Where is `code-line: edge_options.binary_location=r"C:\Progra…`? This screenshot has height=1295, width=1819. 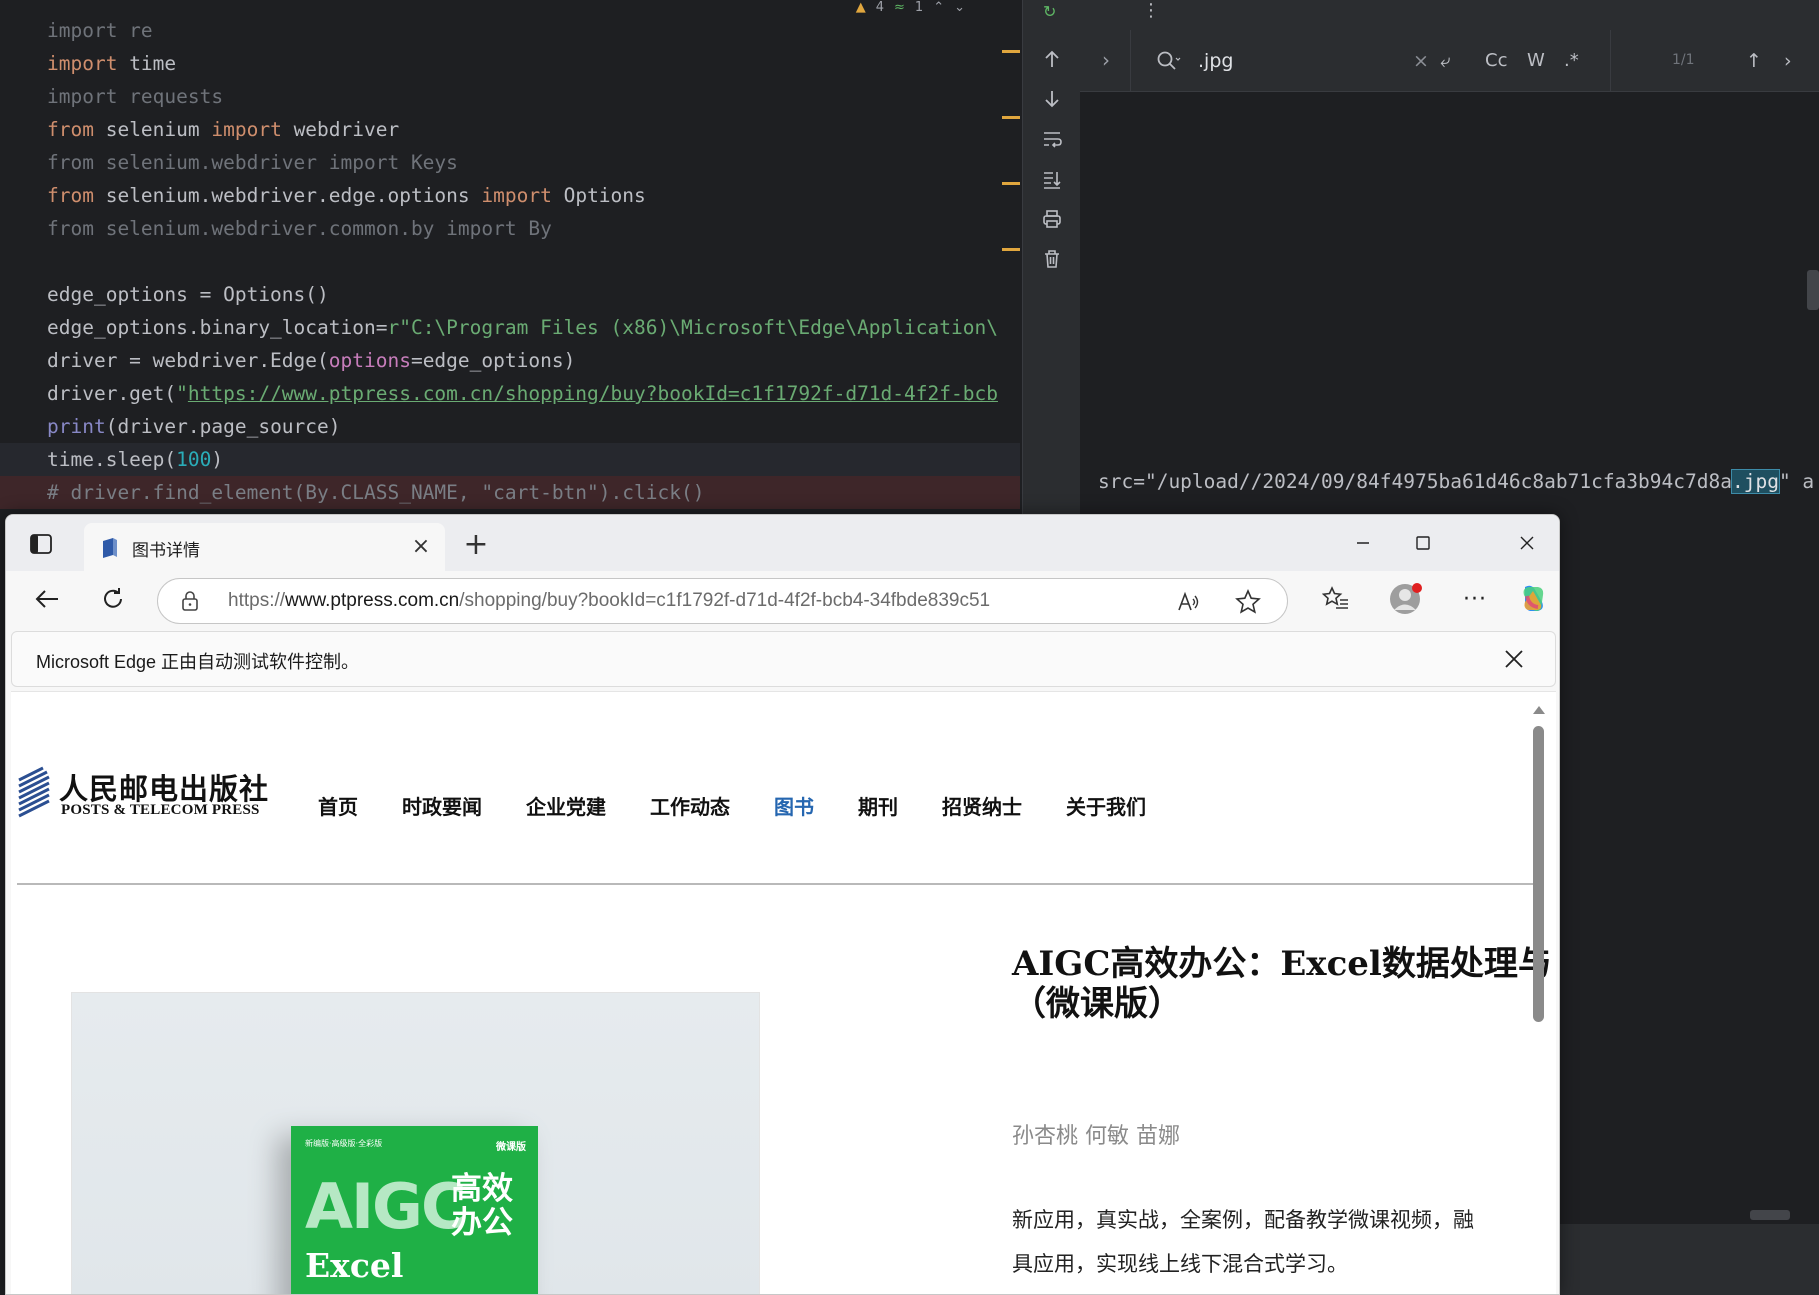 code-line: edge_options.binary_location=r"C:\Progra… is located at coordinates (533, 327).